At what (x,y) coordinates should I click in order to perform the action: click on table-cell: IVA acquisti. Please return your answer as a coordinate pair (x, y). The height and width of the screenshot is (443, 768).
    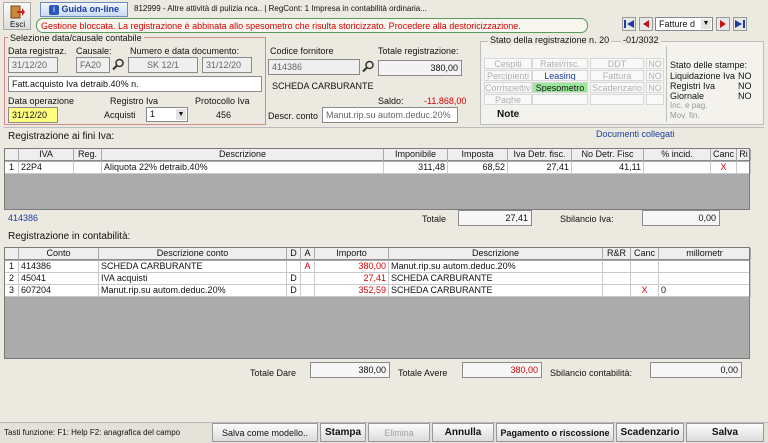
    Looking at the image, I should click on (193, 279).